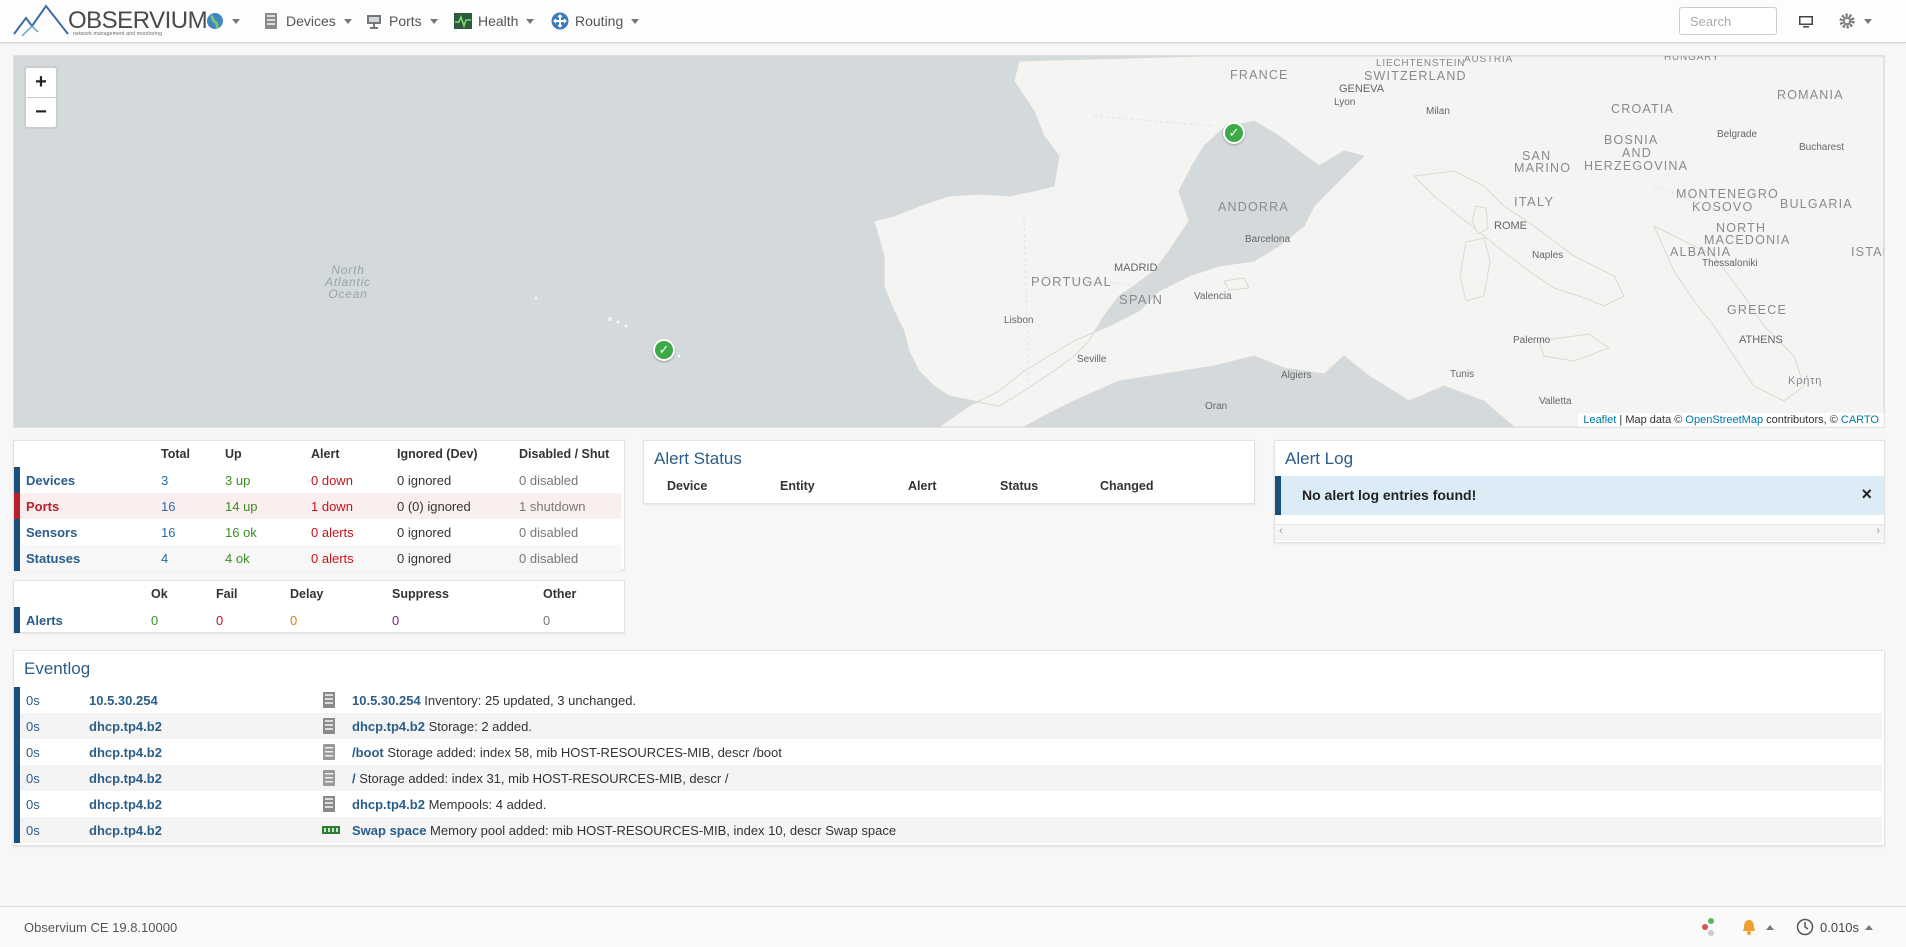 The image size is (1906, 947). What do you see at coordinates (220, 620) in the screenshot?
I see `cell-fail: 0` at bounding box center [220, 620].